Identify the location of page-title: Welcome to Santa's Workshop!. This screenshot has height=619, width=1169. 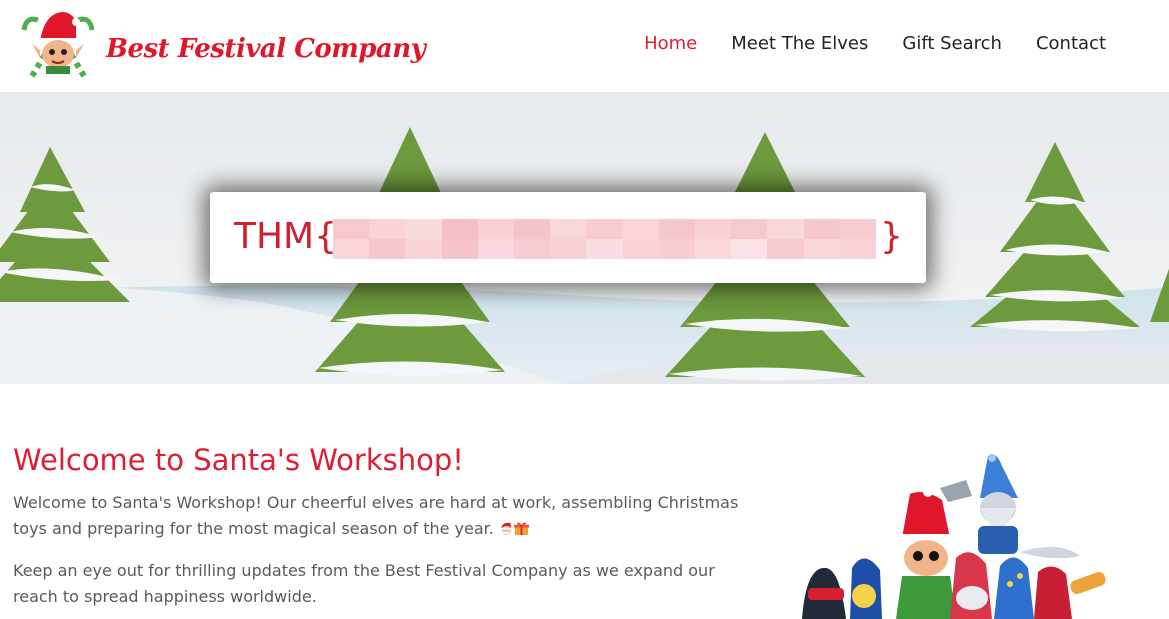
(238, 460).